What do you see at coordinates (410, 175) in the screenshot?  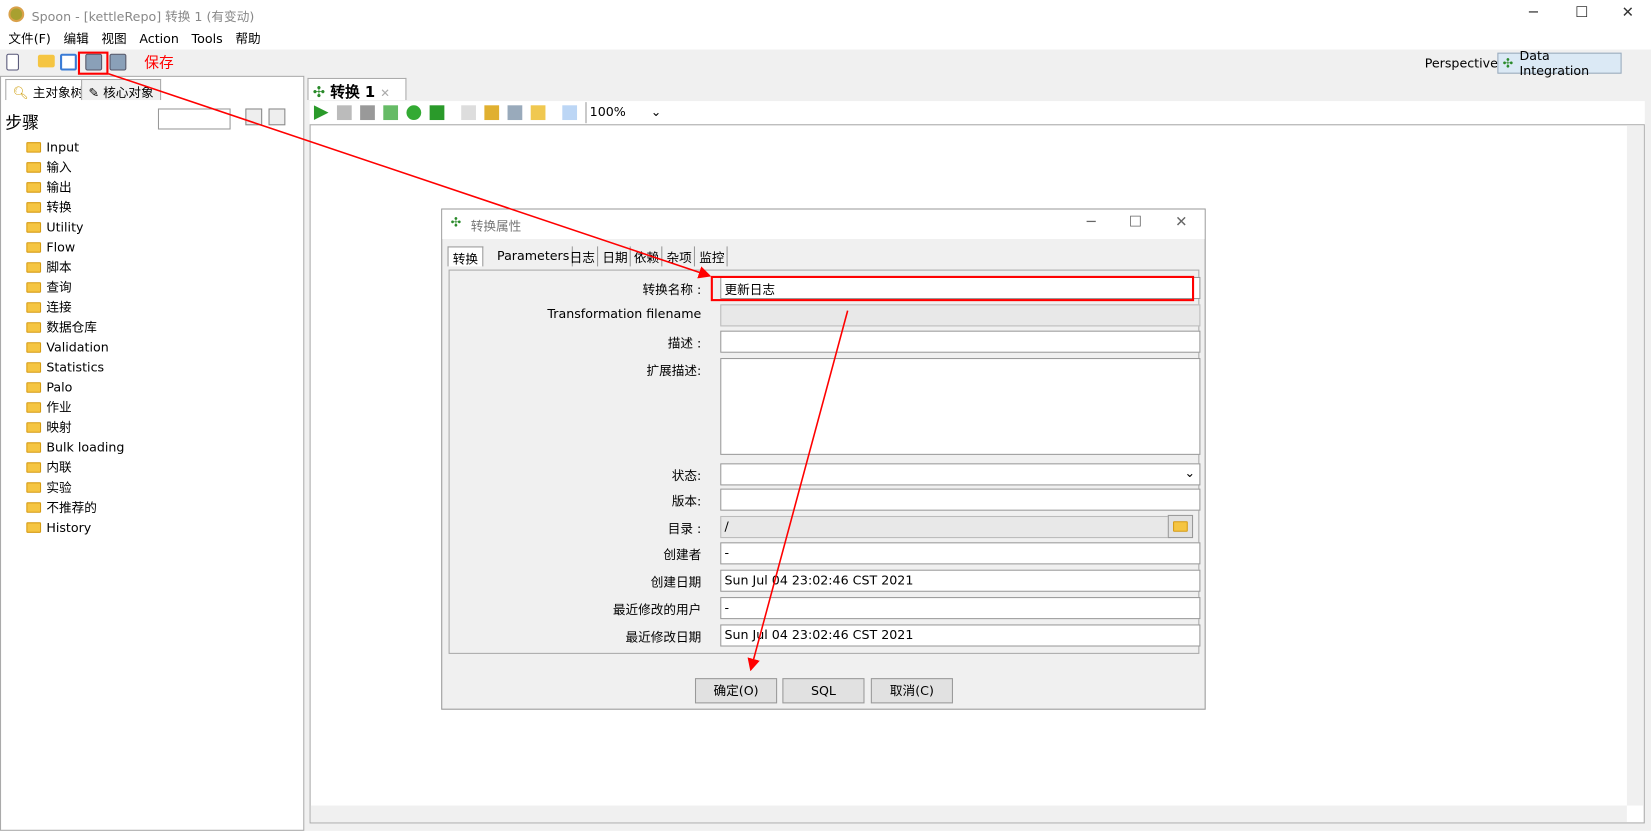 I see `arrow-save-to-name` at bounding box center [410, 175].